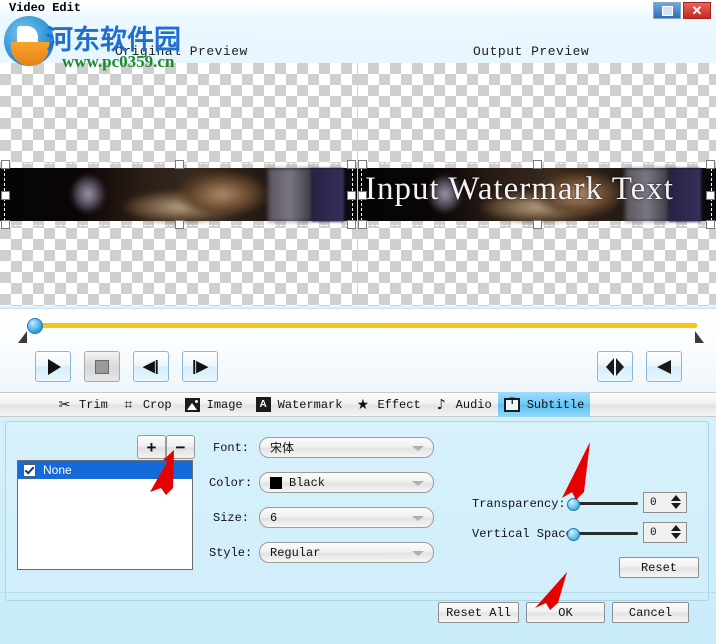 This screenshot has width=716, height=644. What do you see at coordinates (282, 448) in the screenshot?
I see `font-value: 宋体` at bounding box center [282, 448].